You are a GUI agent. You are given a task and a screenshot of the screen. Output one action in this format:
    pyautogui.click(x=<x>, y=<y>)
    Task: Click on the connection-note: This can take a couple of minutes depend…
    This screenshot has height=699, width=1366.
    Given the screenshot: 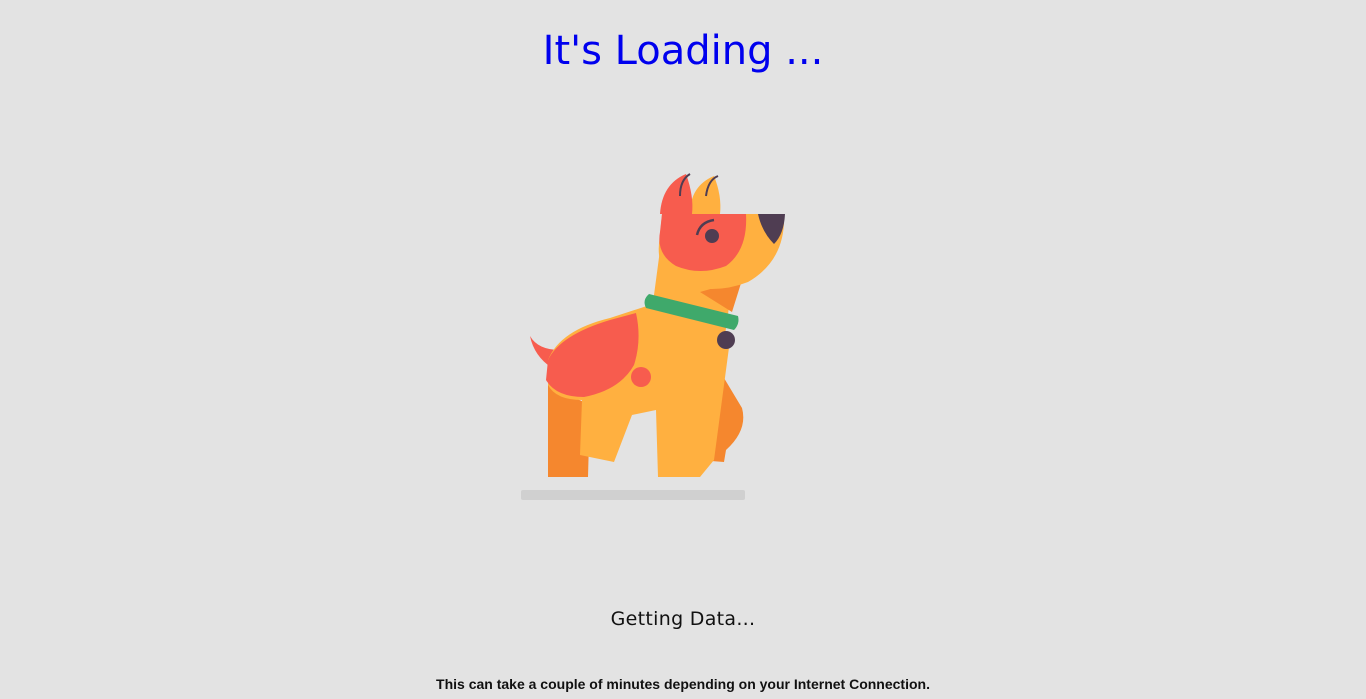 What is the action you would take?
    pyautogui.click(x=683, y=684)
    